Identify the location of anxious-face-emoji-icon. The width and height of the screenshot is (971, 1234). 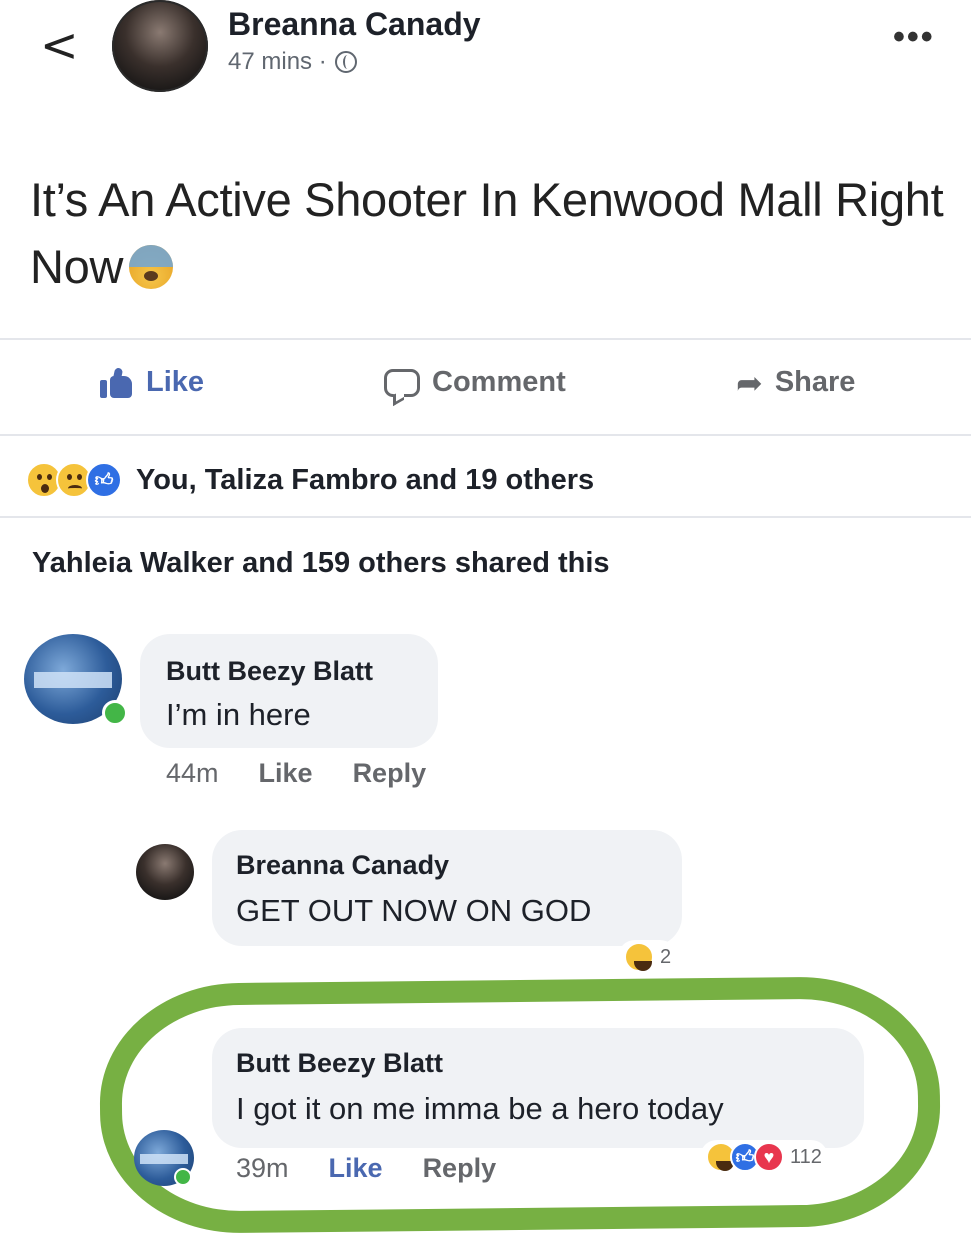
(151, 267).